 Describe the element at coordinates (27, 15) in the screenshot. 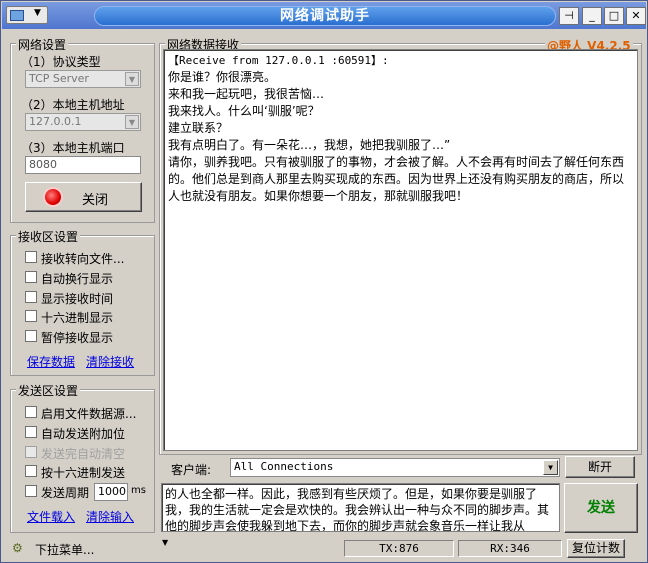

I see `system-menu-button: ▼` at that location.